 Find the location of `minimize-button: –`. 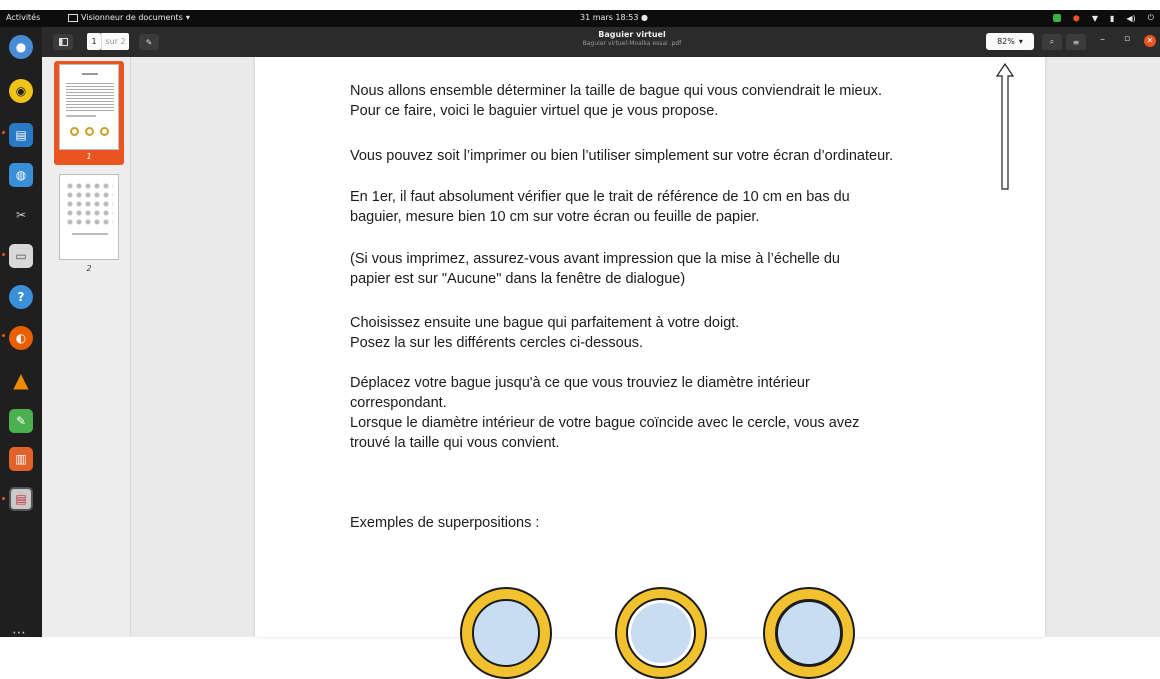

minimize-button: – is located at coordinates (1102, 39).